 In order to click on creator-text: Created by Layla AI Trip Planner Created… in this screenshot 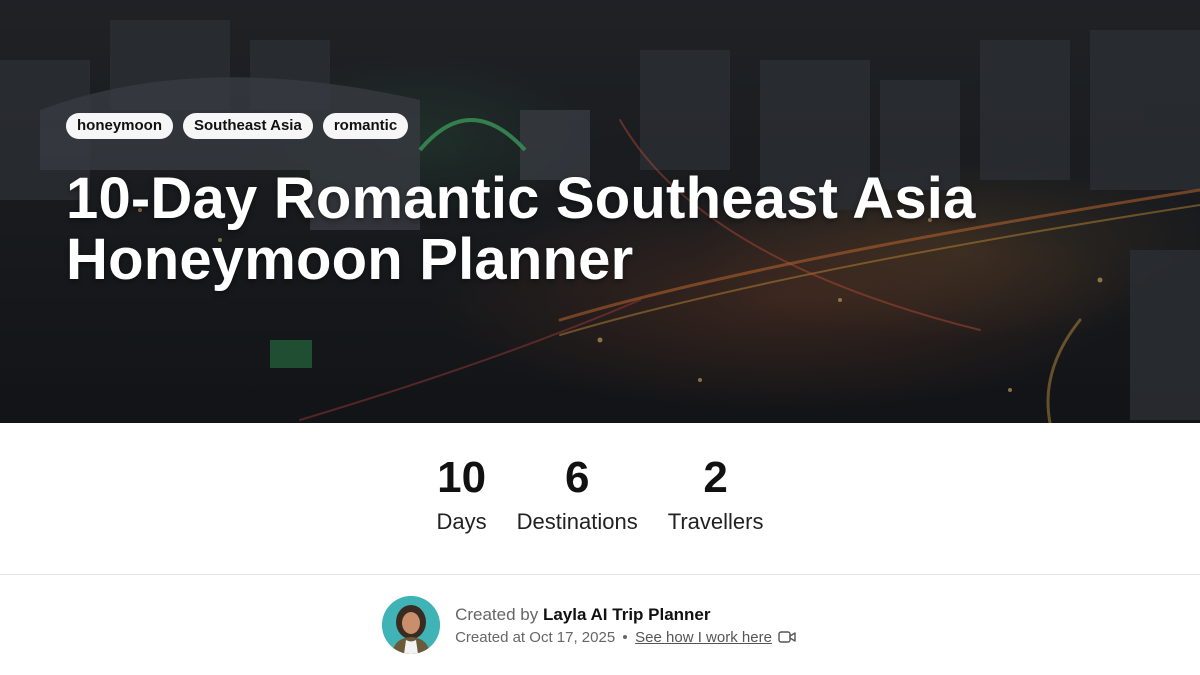, I will do `click(625, 625)`.